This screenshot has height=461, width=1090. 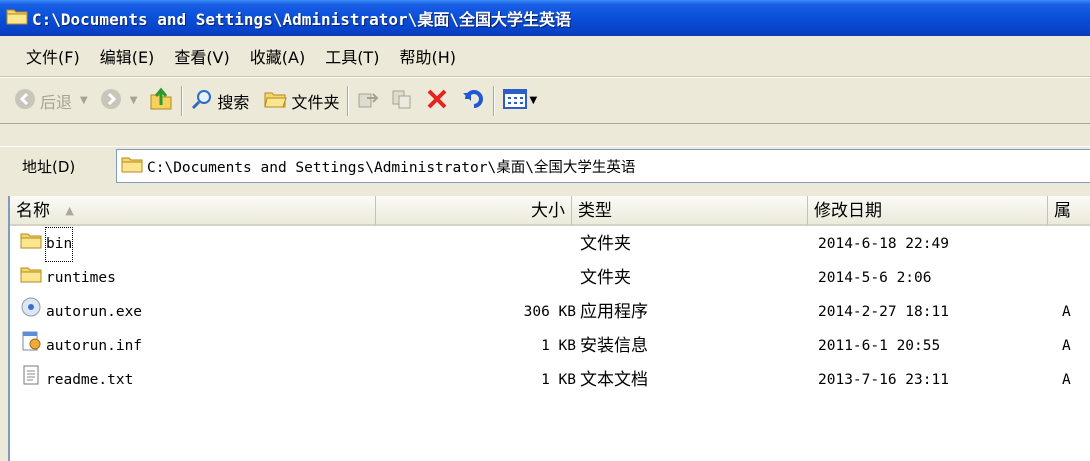 What do you see at coordinates (928, 211) in the screenshot?
I see `column-header-modified: 修改日期` at bounding box center [928, 211].